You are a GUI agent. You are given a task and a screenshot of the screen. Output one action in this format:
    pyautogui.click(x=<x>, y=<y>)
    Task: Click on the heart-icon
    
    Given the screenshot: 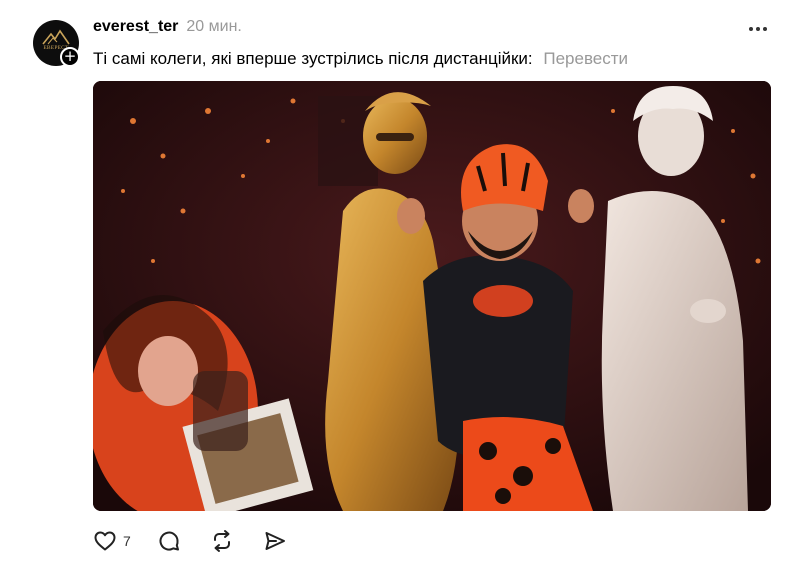 What is the action you would take?
    pyautogui.click(x=105, y=541)
    